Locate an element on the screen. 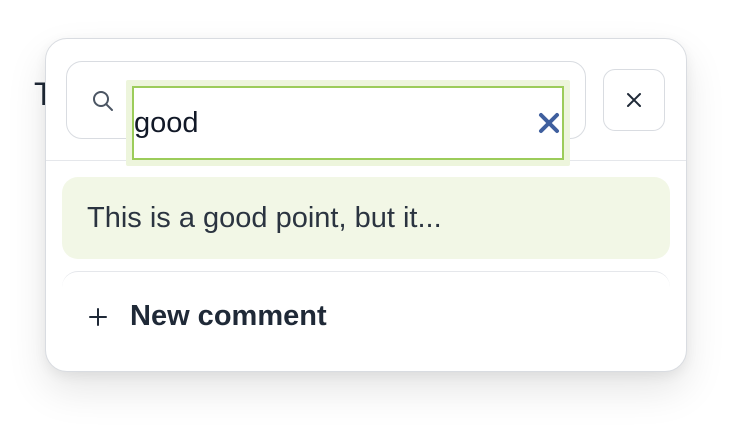  close-icon is located at coordinates (634, 100).